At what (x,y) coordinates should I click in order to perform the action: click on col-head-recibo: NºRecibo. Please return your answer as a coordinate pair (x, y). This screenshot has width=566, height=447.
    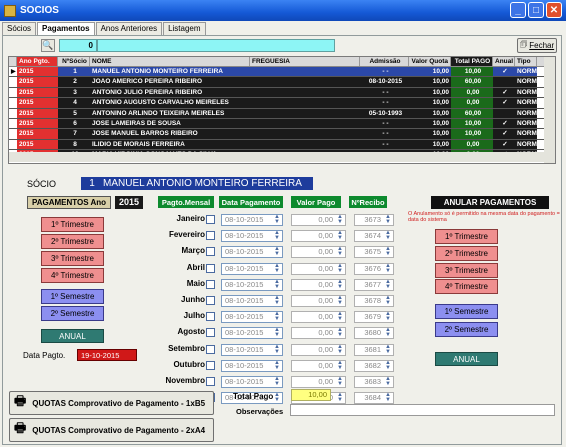
    Looking at the image, I should click on (368, 202).